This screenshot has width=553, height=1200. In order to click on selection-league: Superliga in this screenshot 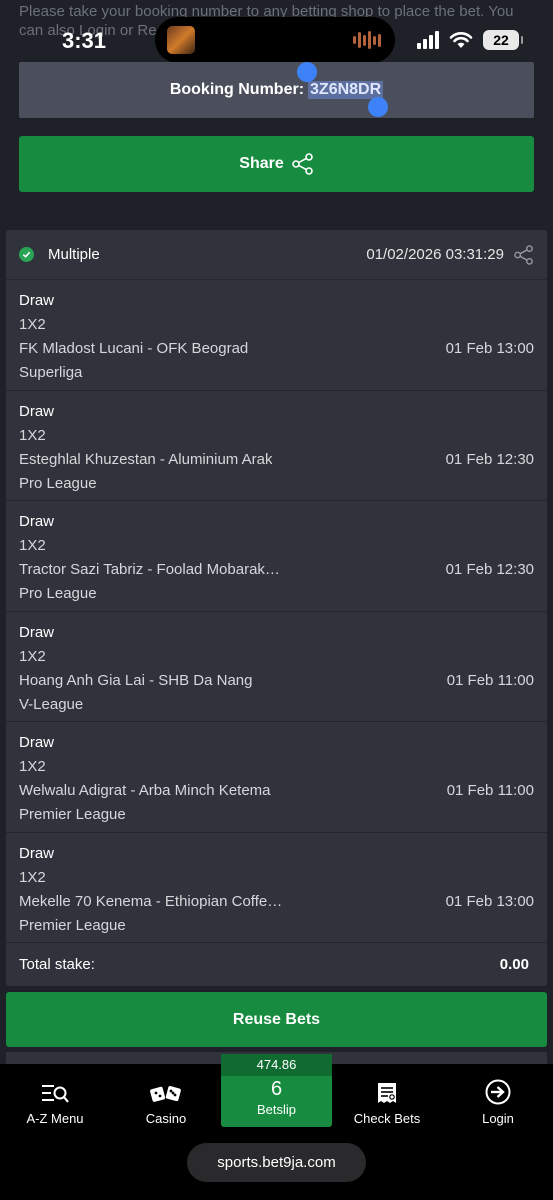, I will do `click(51, 372)`.